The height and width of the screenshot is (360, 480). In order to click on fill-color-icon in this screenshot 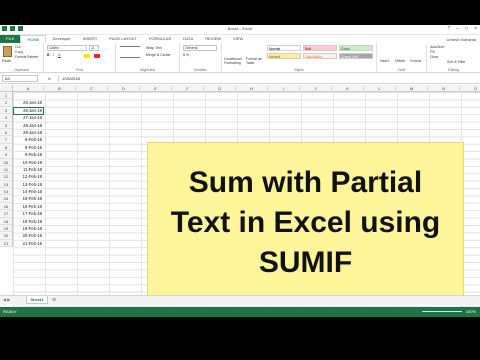, I will do `click(87, 56)`.